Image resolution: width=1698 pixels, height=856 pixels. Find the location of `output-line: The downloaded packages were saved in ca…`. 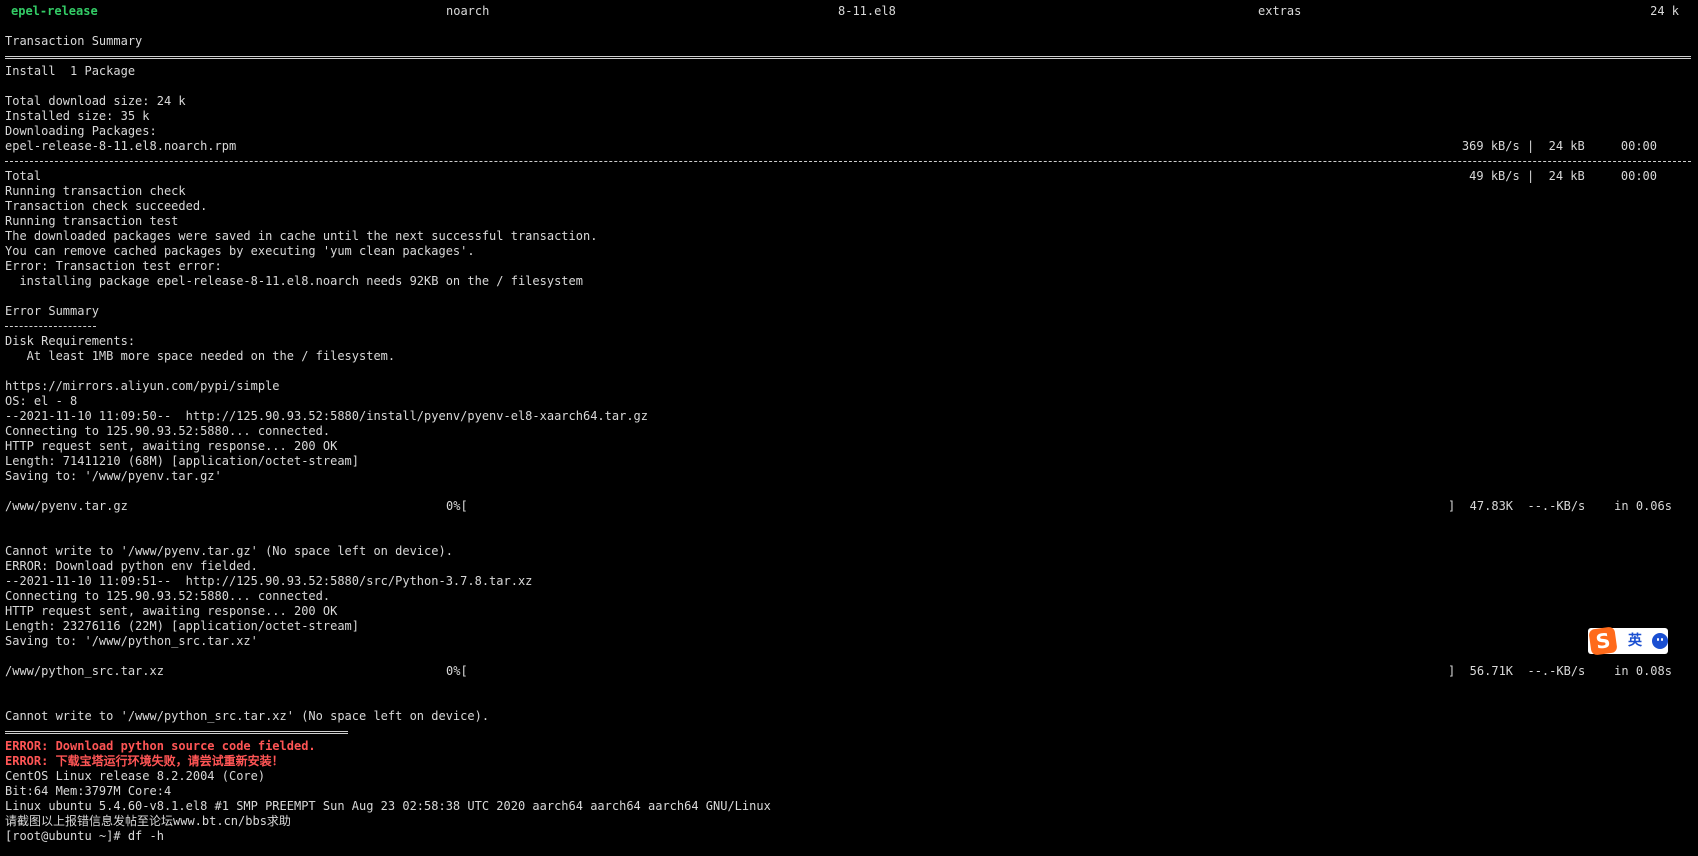

output-line: The downloaded packages were saved in ca… is located at coordinates (301, 236).